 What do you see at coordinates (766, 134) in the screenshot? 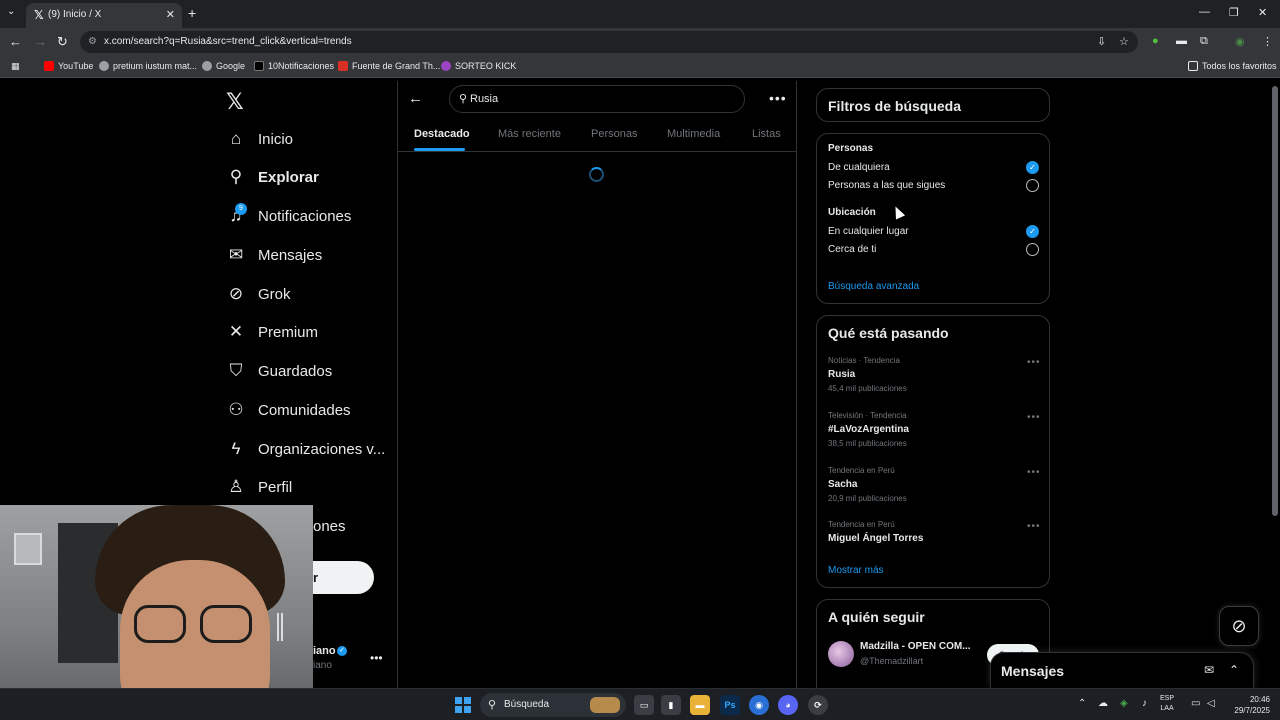
I see `tab-listas: Listas` at bounding box center [766, 134].